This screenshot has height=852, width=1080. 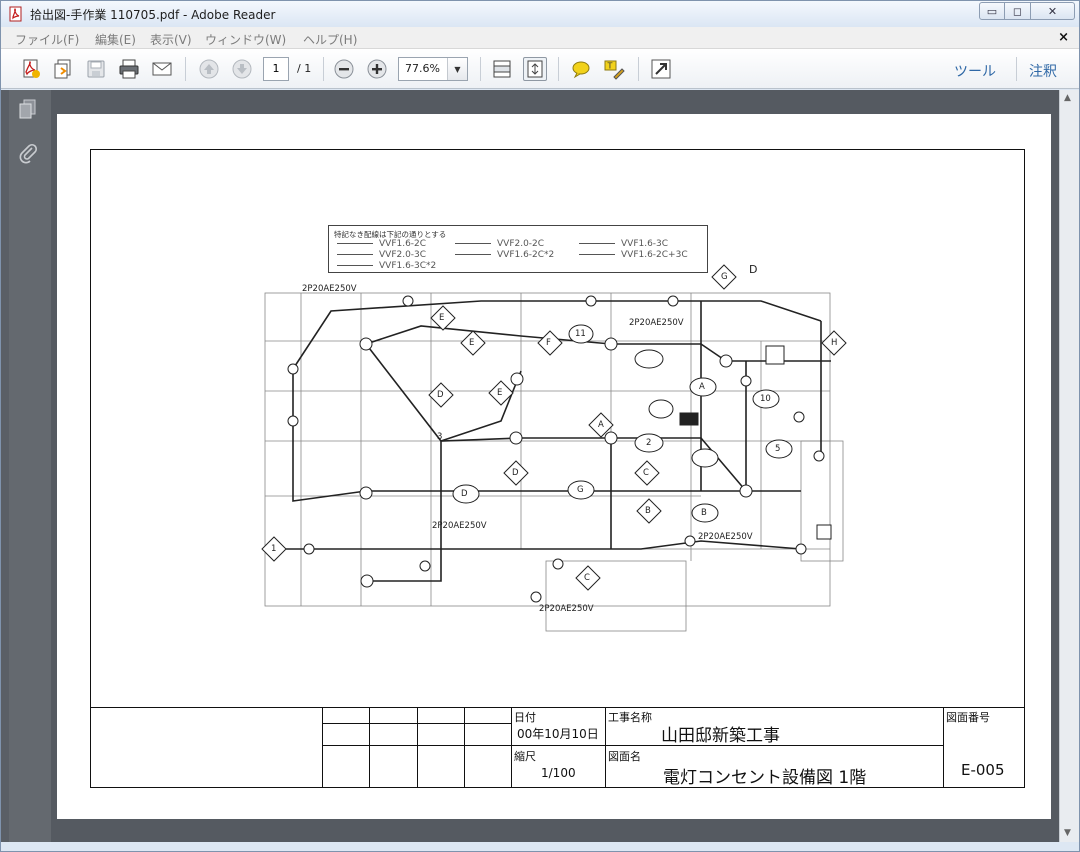 What do you see at coordinates (968, 717) in the screenshot?
I see `drawing-number-label: 図面番号` at bounding box center [968, 717].